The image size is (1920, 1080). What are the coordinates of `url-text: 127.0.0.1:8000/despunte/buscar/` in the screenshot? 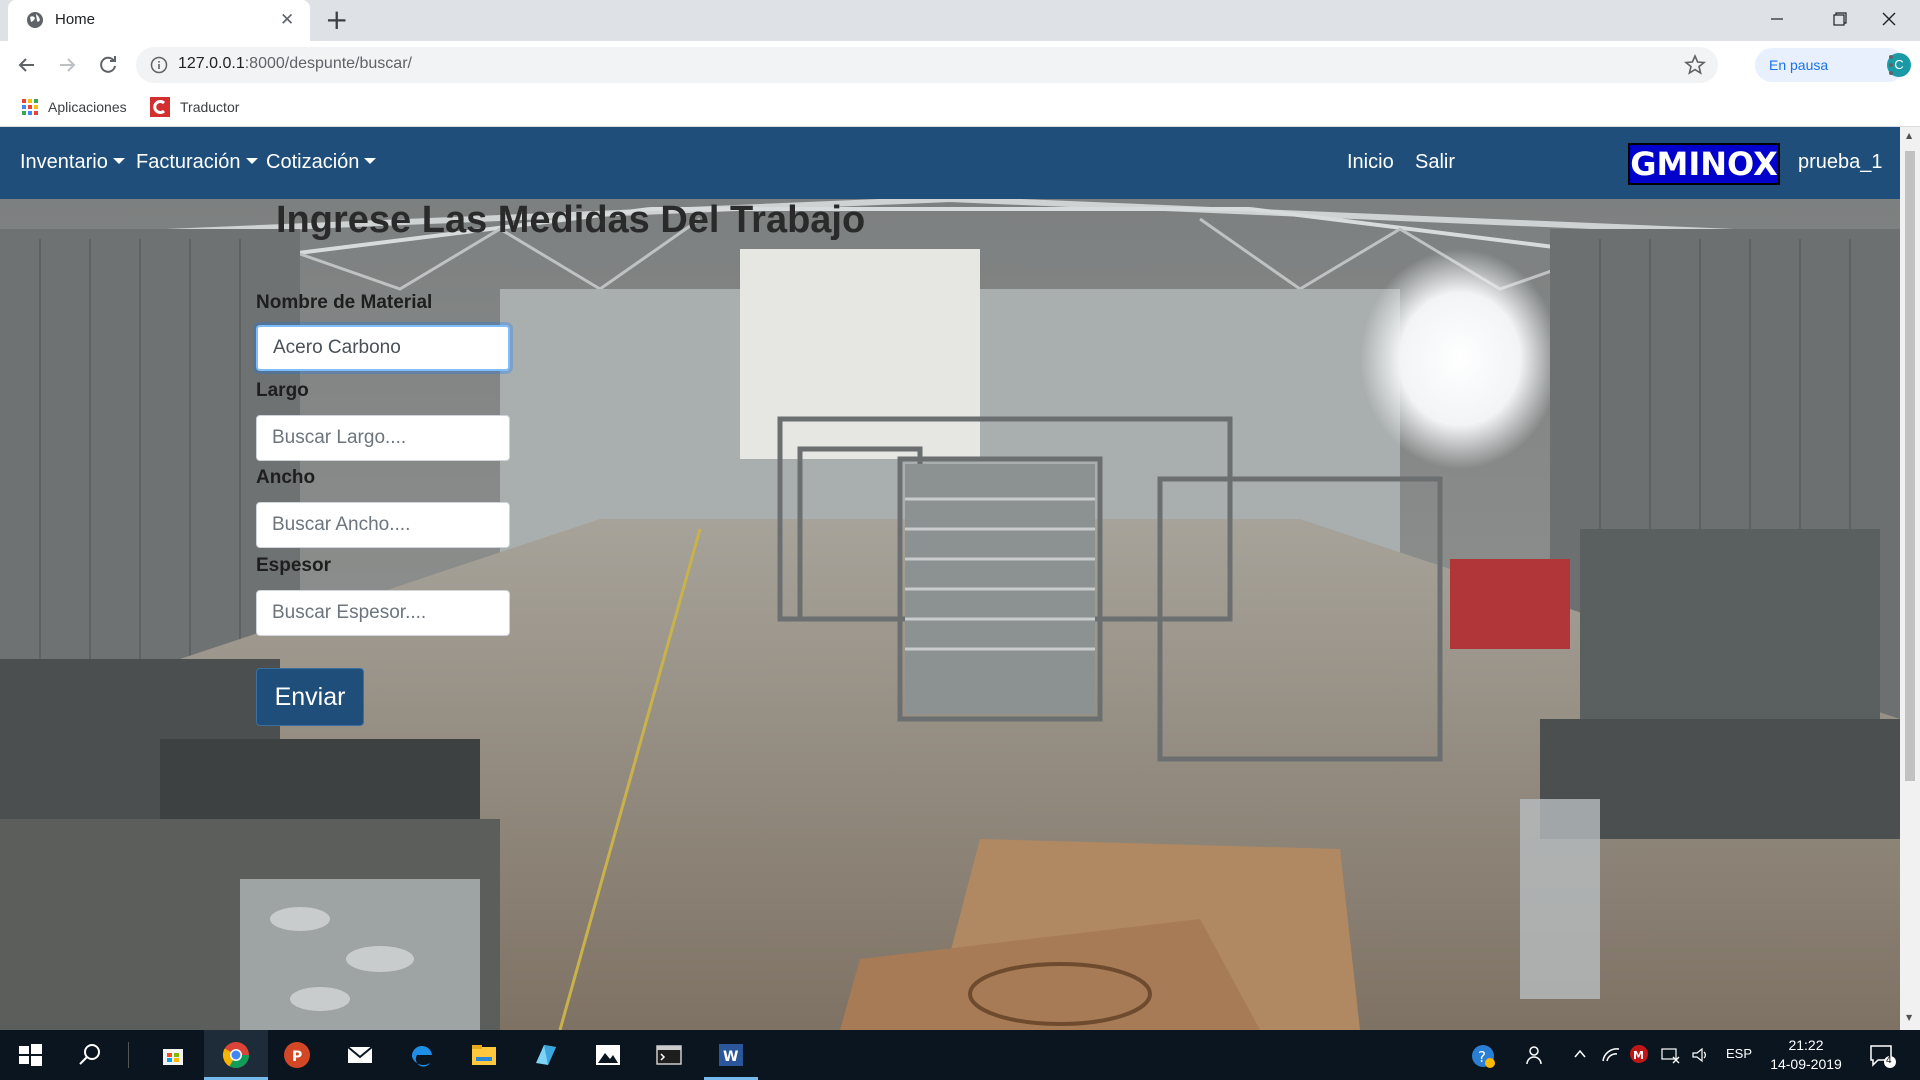 It's located at (295, 64).